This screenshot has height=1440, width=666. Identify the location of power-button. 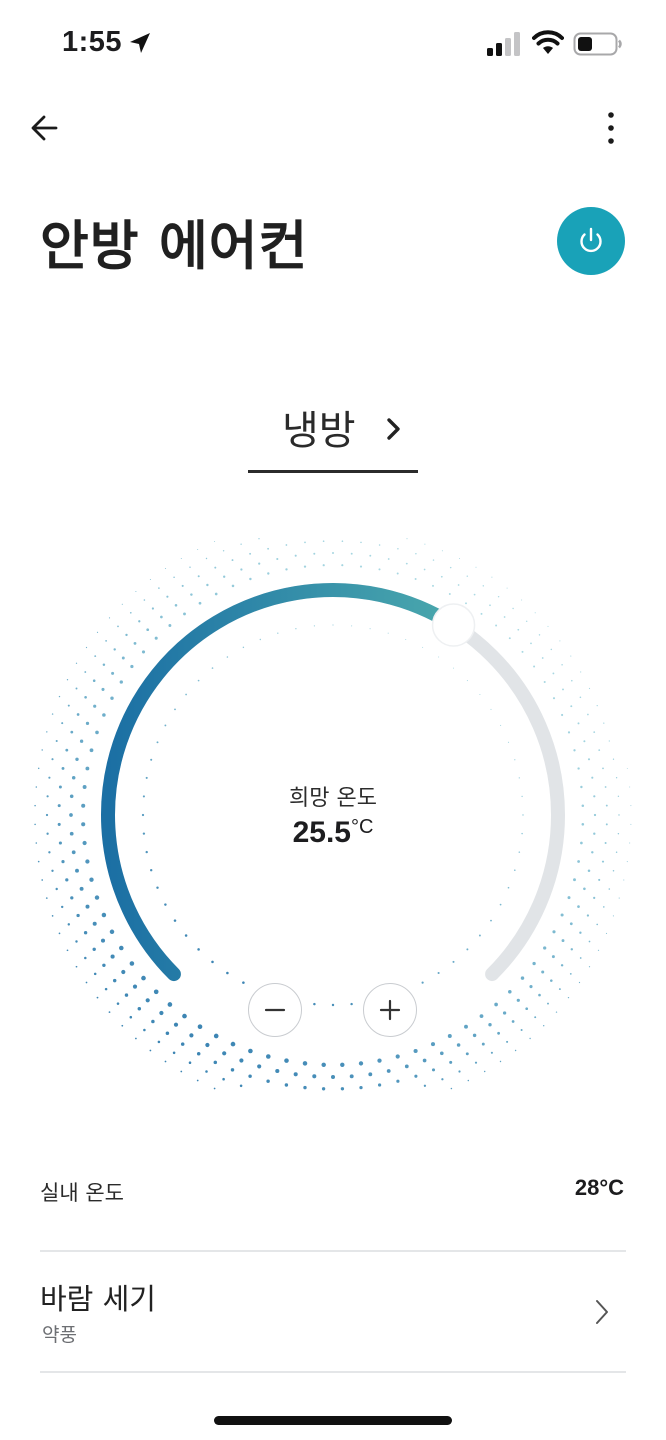
(591, 241).